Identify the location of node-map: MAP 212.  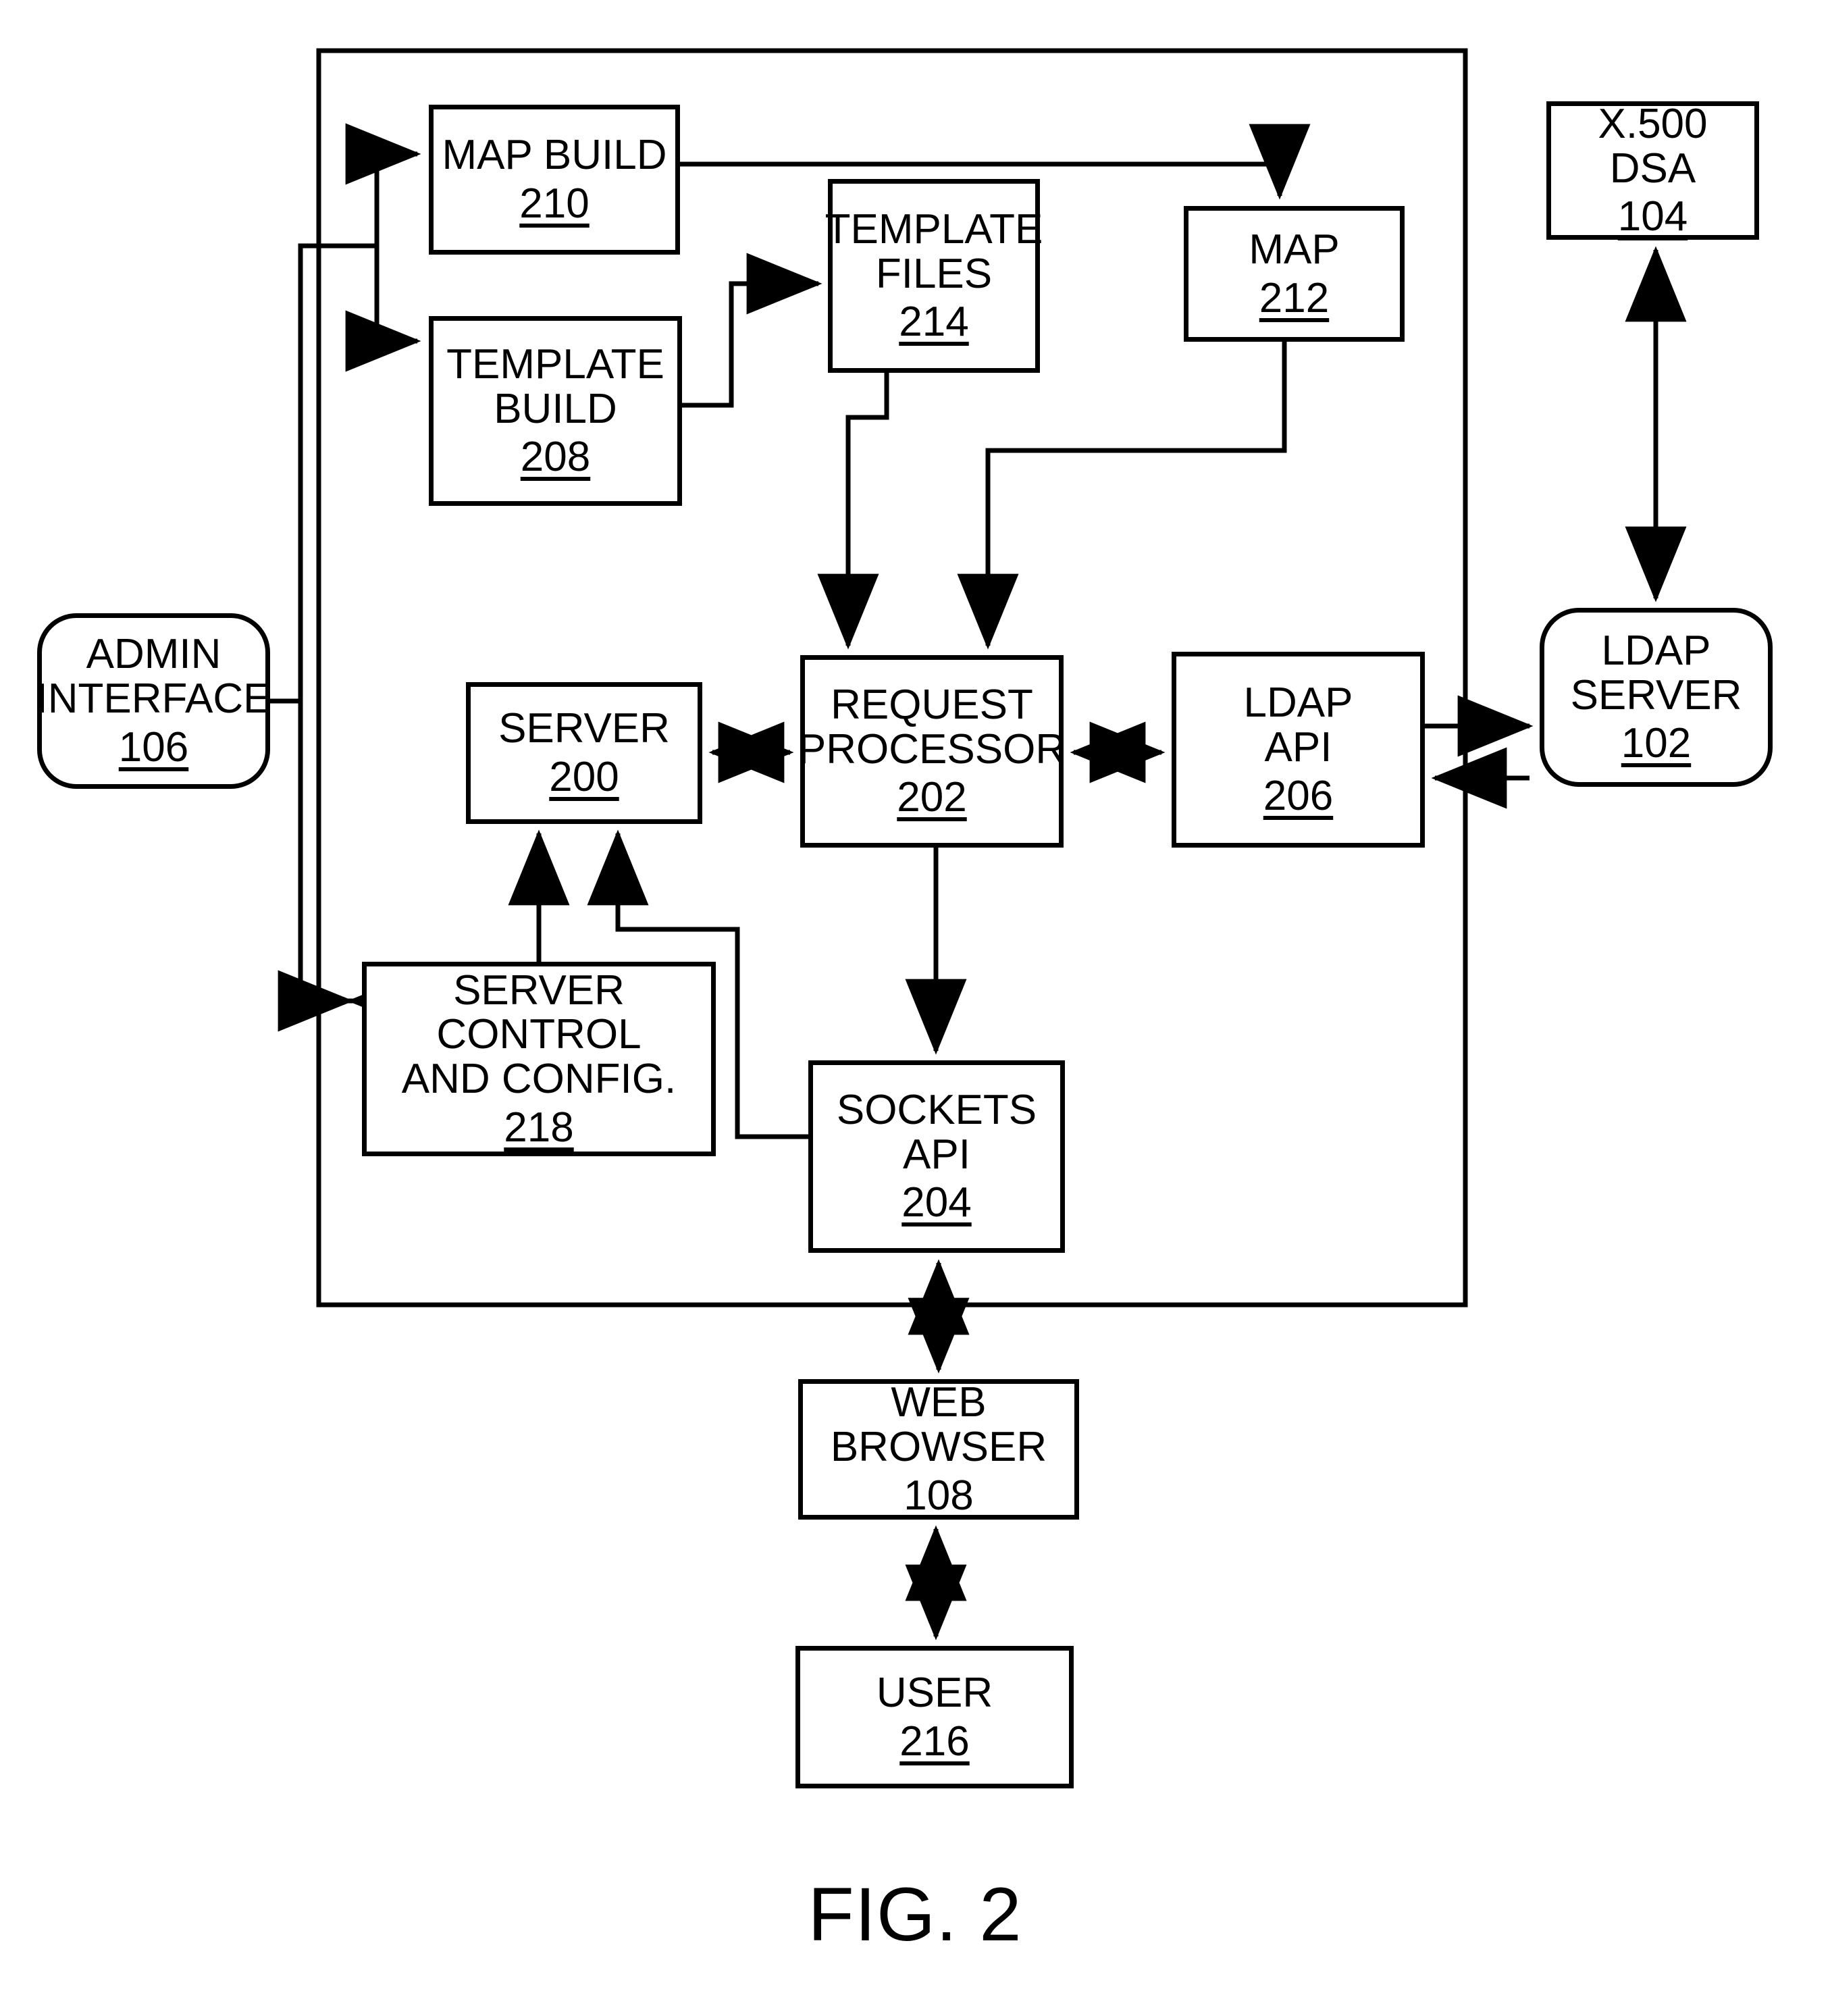
(1294, 274).